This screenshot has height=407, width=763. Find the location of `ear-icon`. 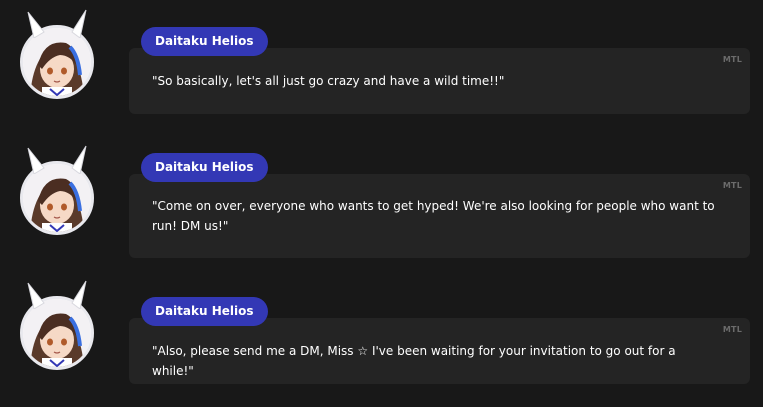

ear-icon is located at coordinates (57, 294).